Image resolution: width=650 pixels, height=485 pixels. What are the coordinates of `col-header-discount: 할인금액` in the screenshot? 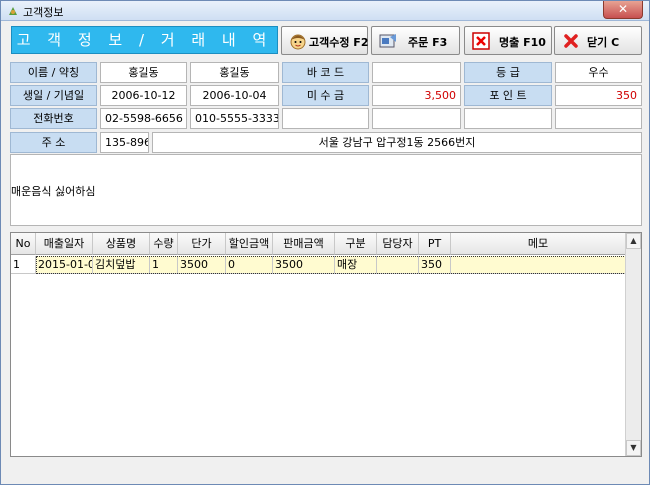 It's located at (249, 244).